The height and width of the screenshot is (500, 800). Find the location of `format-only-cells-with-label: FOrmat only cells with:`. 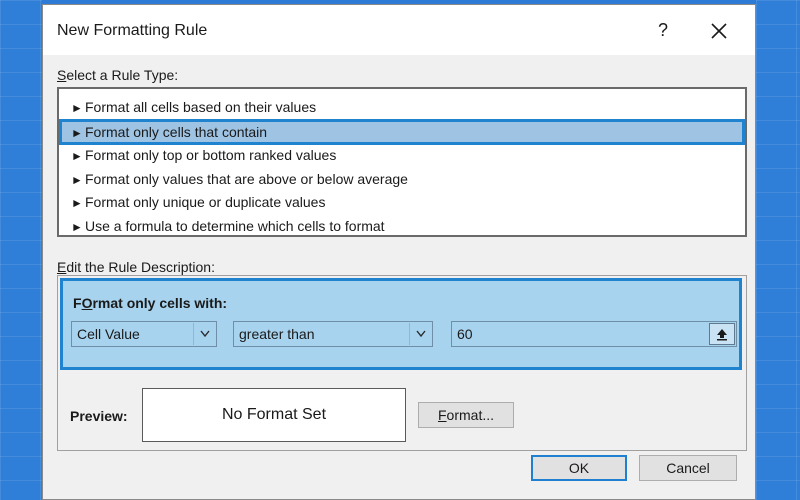

format-only-cells-with-label: FOrmat only cells with: is located at coordinates (150, 303).